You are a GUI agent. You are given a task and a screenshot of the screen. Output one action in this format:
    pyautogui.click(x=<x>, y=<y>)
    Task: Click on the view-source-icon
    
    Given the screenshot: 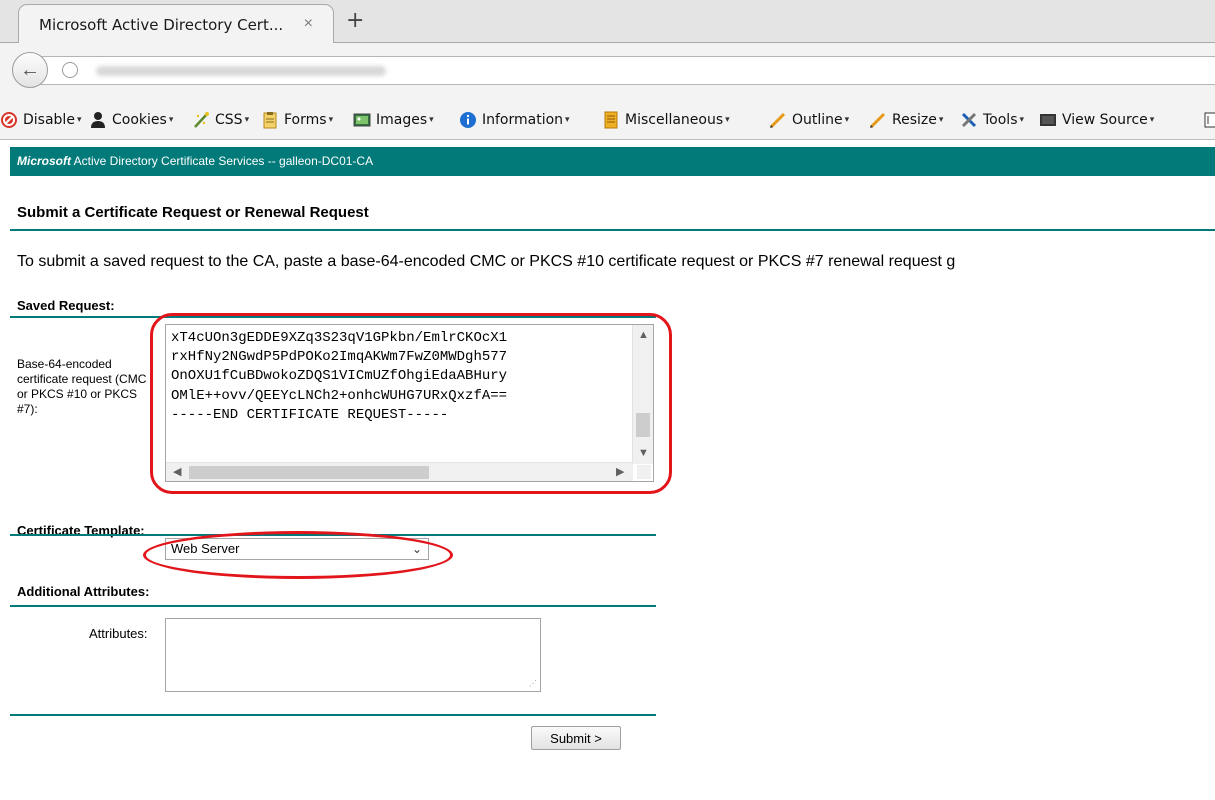 What is the action you would take?
    pyautogui.click(x=1048, y=120)
    